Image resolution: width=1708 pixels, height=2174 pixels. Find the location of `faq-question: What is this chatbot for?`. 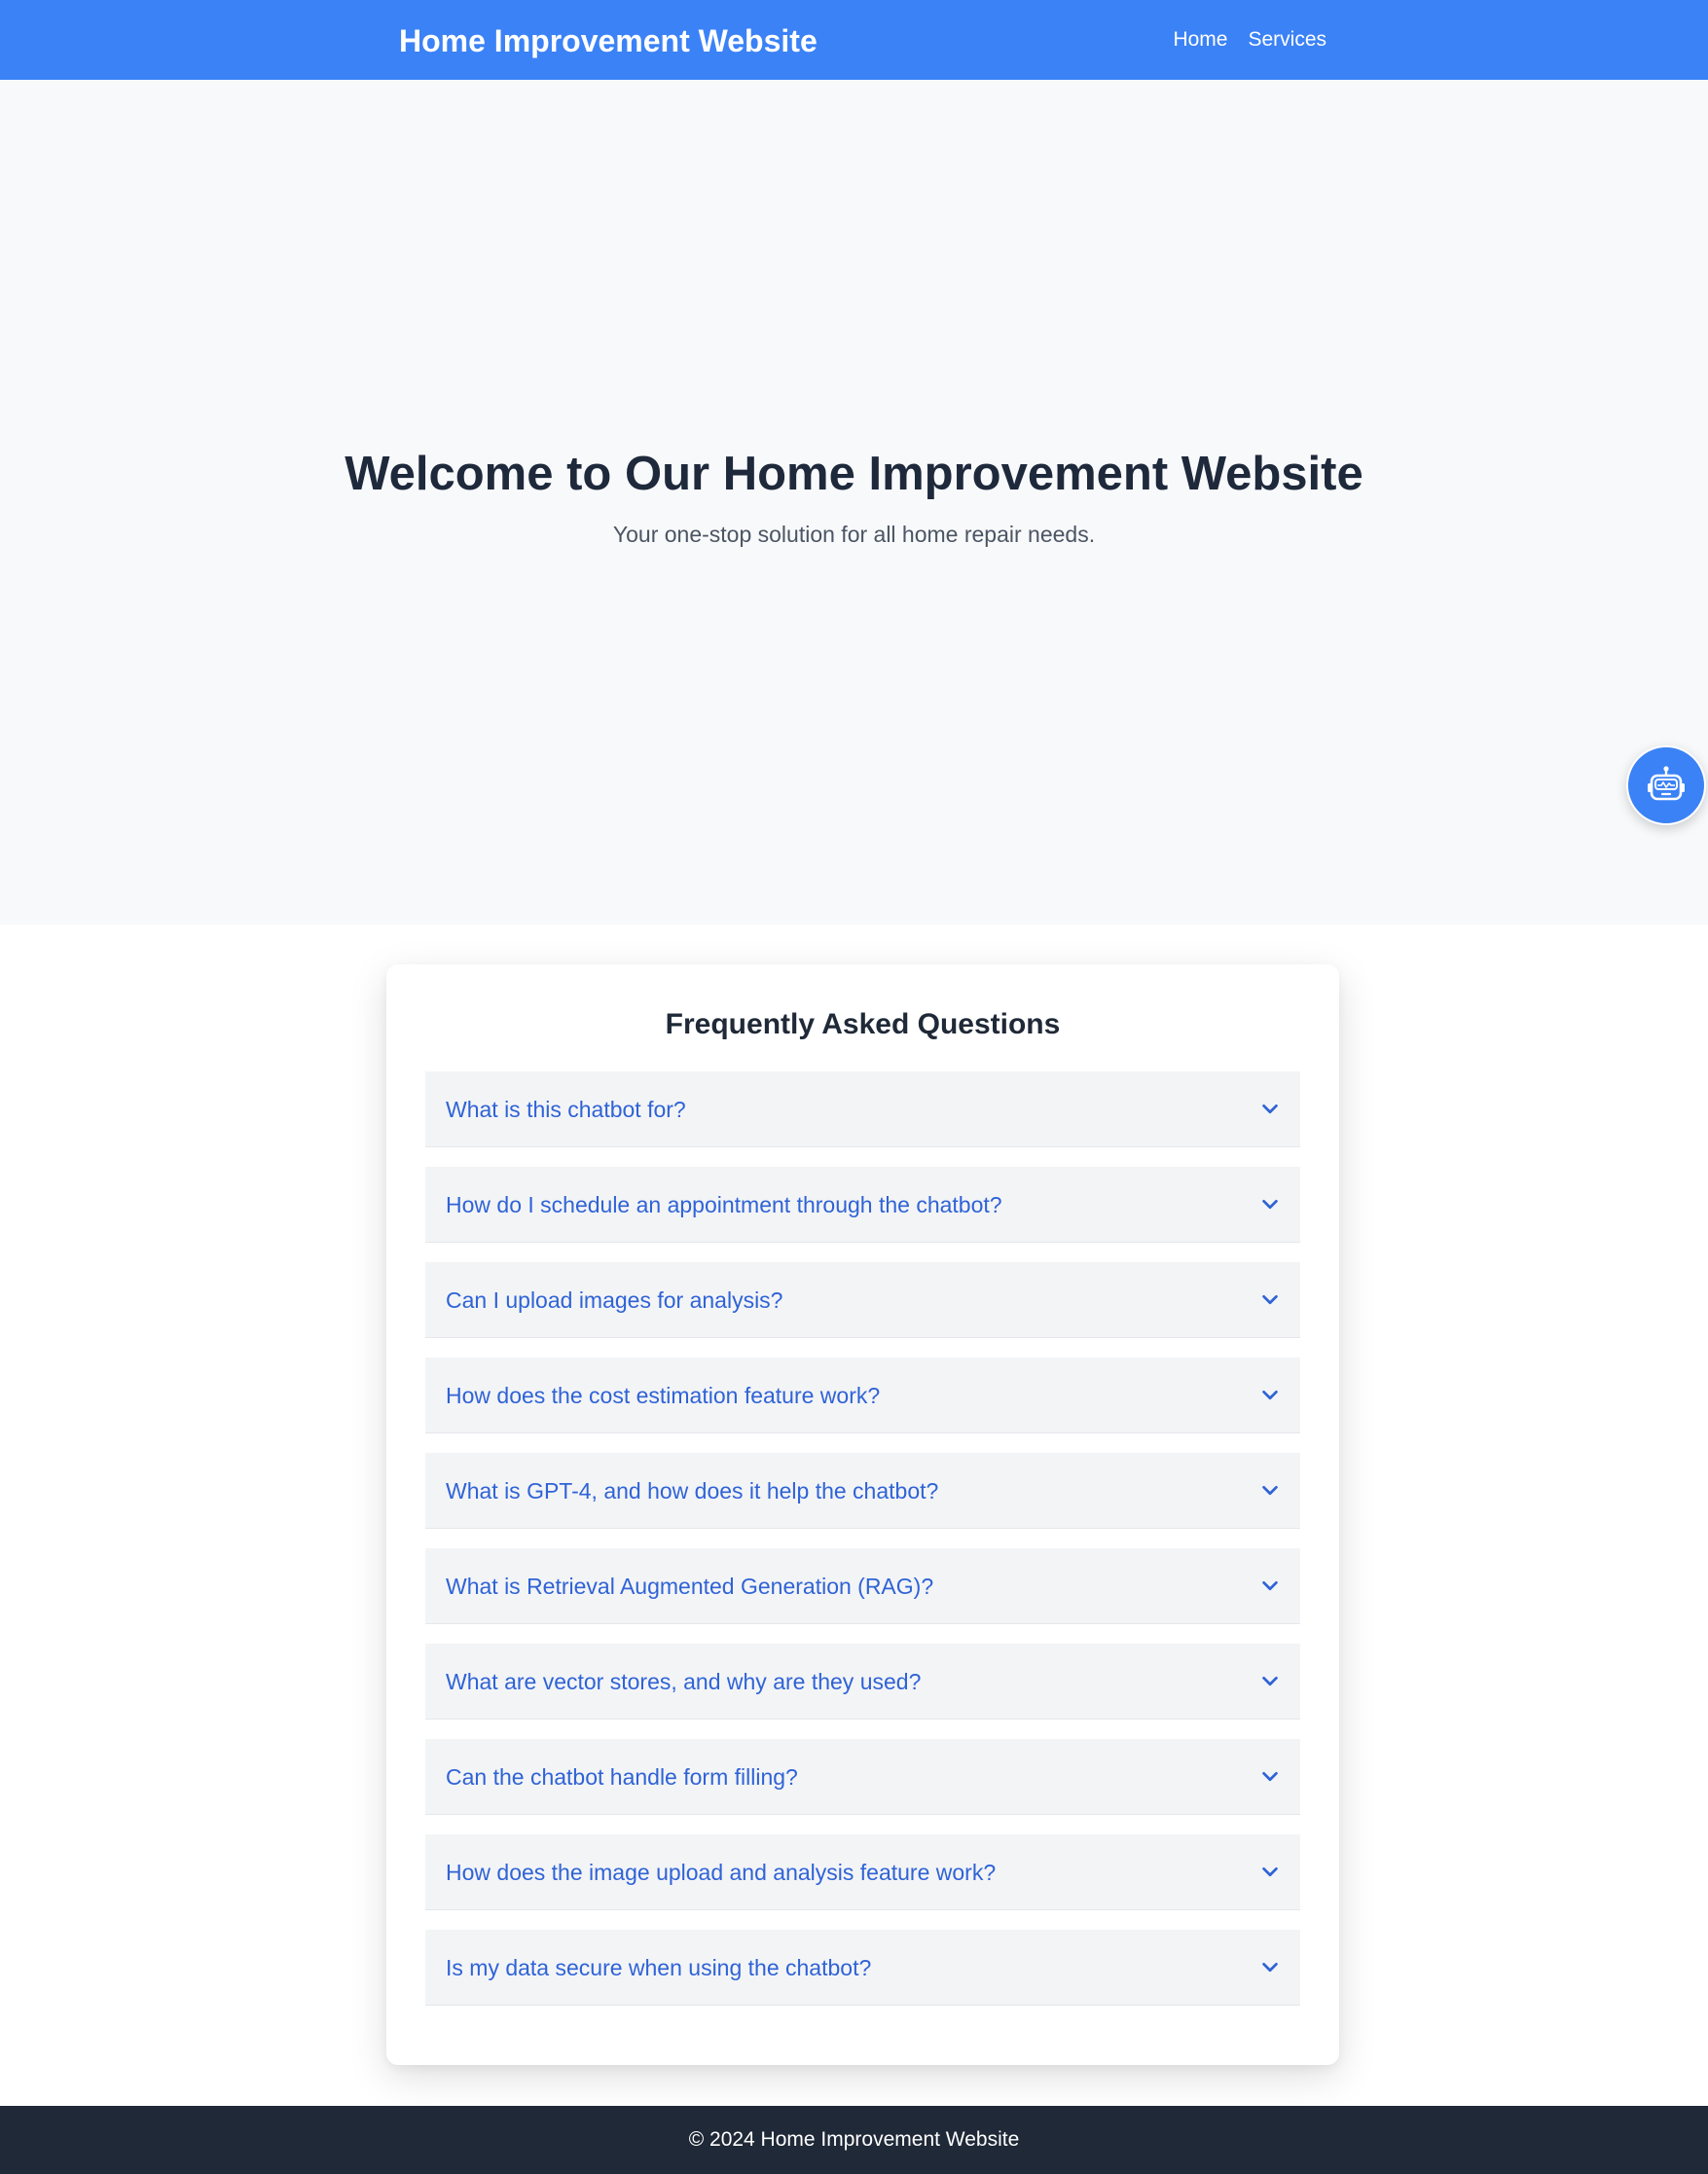

faq-question: What is this chatbot for? is located at coordinates (566, 1109).